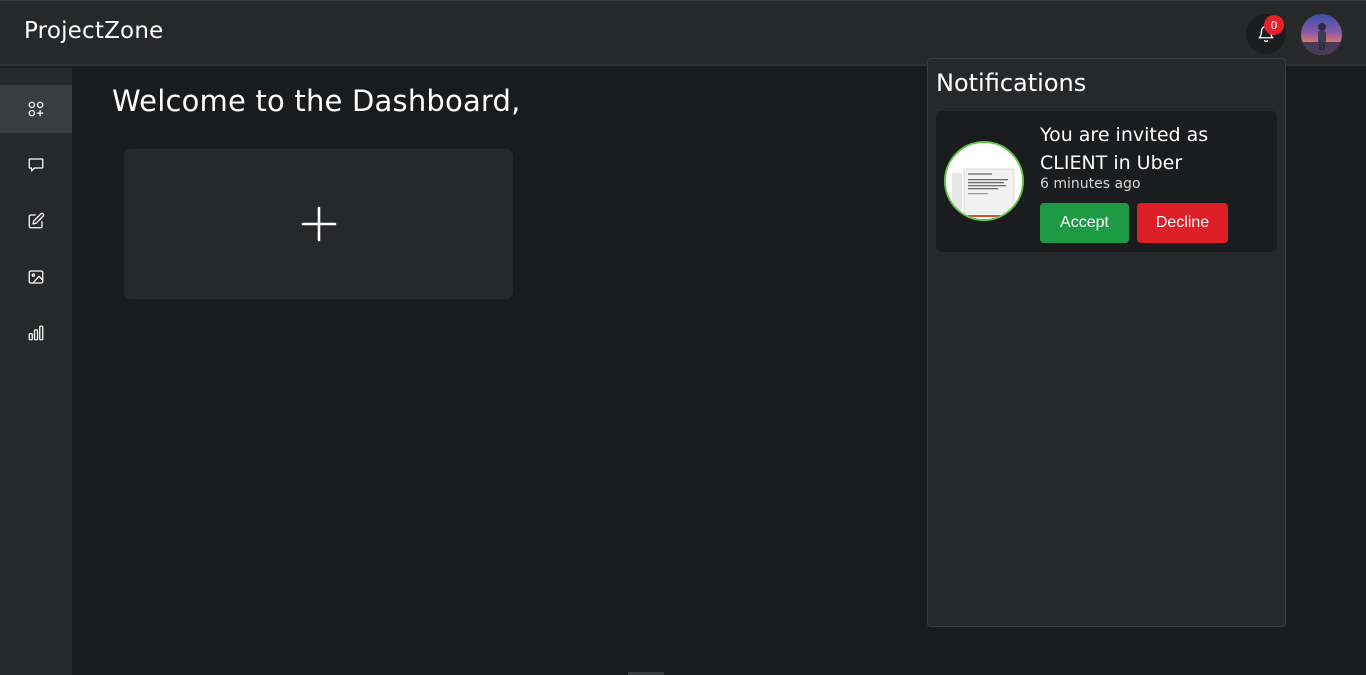 The height and width of the screenshot is (675, 1366). I want to click on accept-button: Accept, so click(1084, 223).